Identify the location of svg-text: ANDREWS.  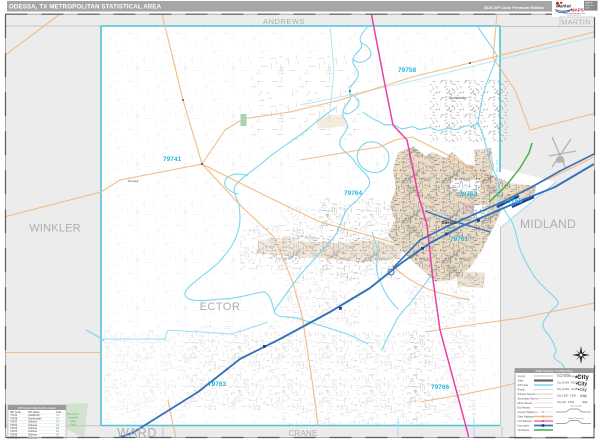
(284, 21).